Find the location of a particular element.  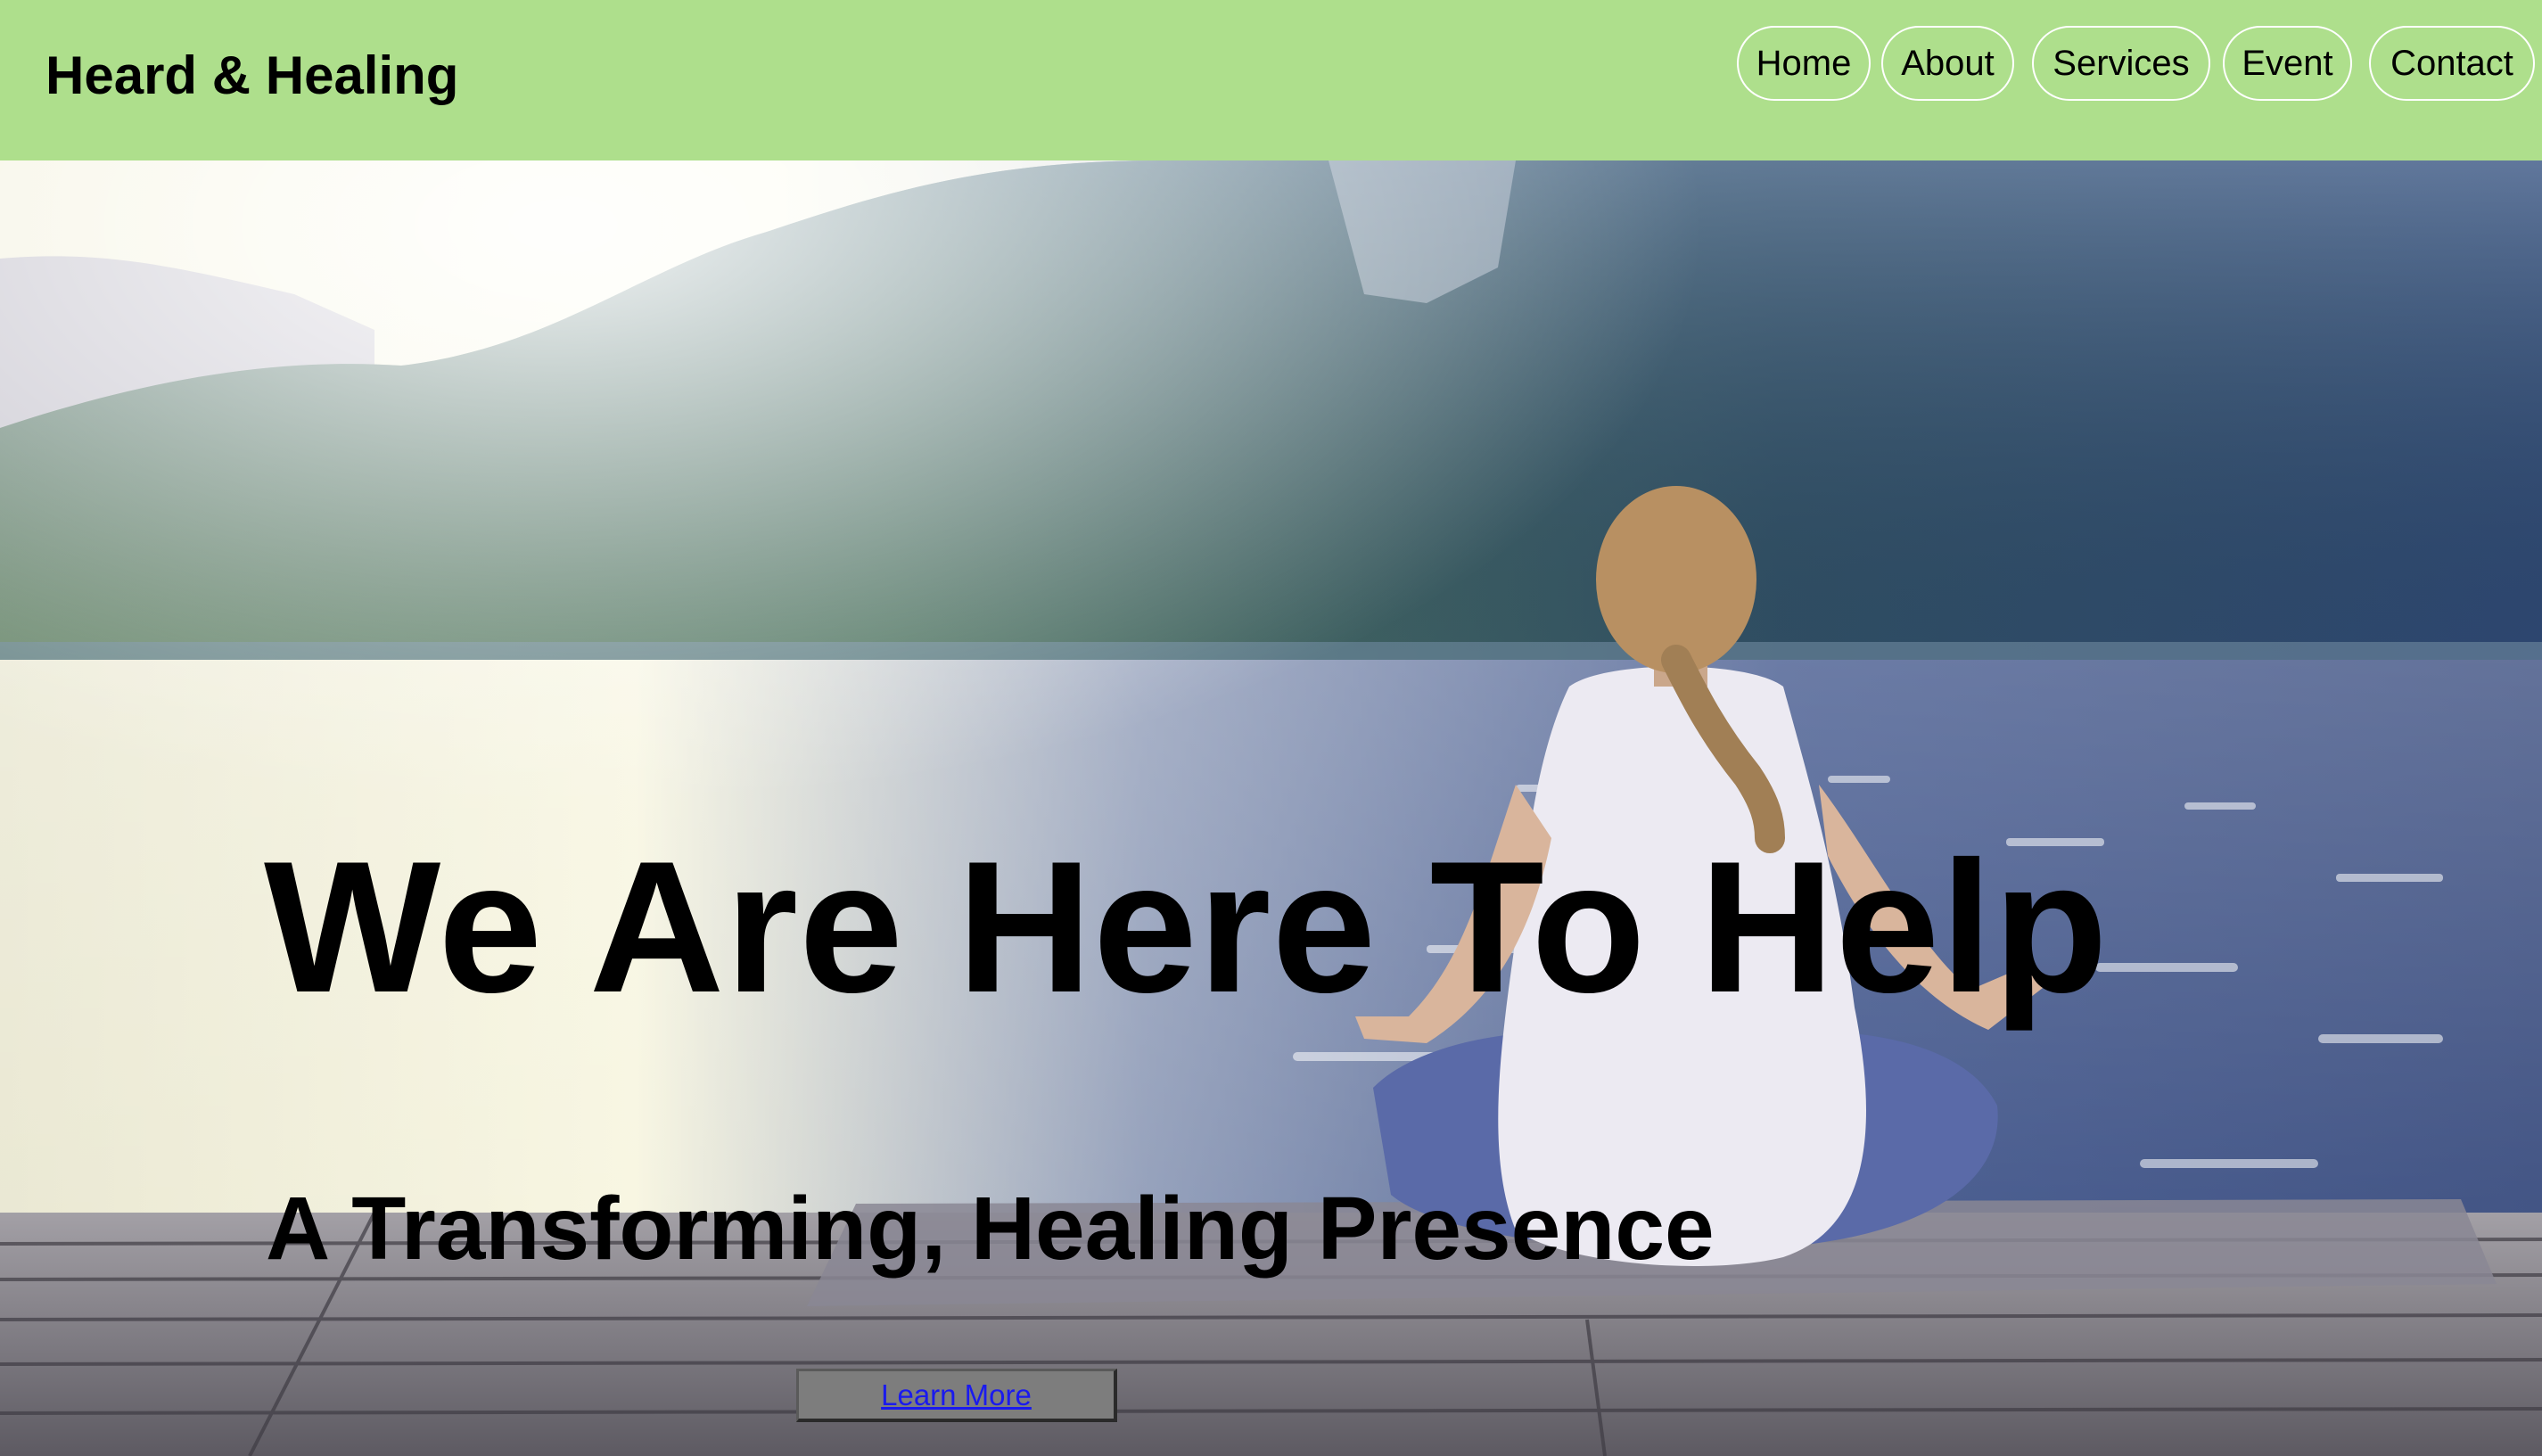

hero-headline: We Are Here To Help is located at coordinates (1186, 927).